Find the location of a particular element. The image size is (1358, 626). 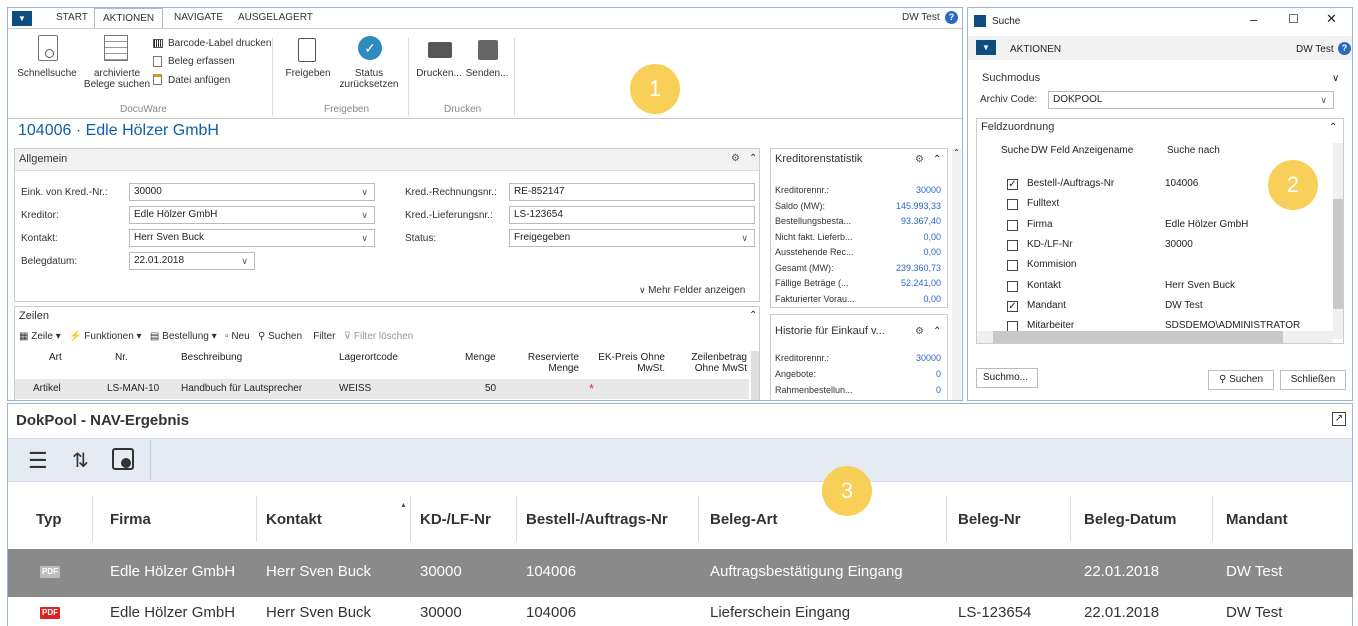

tab-navigate: NAVIGATE is located at coordinates (198, 18).